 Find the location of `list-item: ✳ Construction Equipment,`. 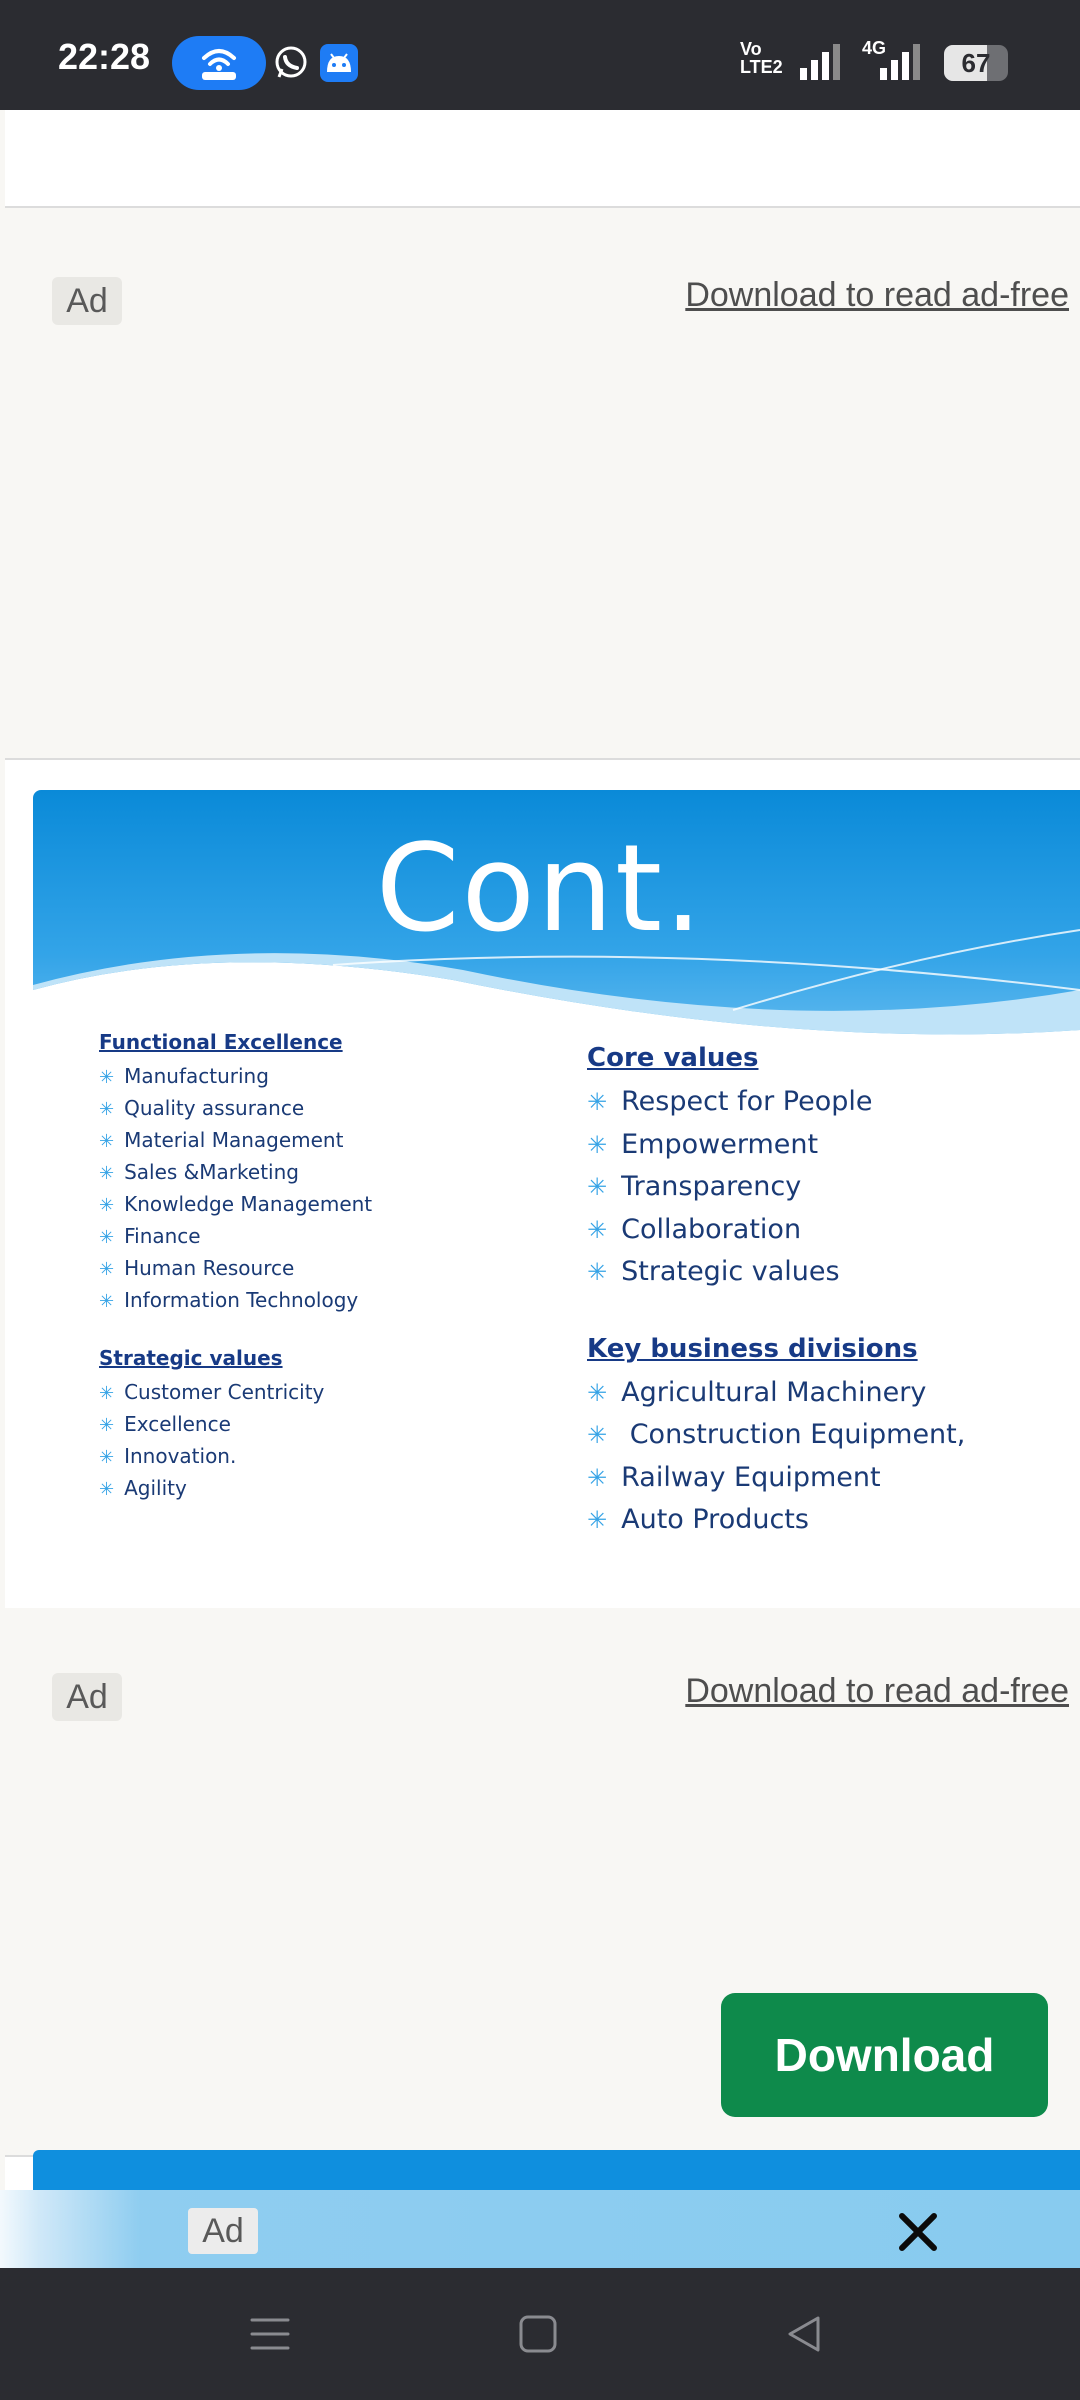

list-item: ✳ Construction Equipment, is located at coordinates (776, 1435).